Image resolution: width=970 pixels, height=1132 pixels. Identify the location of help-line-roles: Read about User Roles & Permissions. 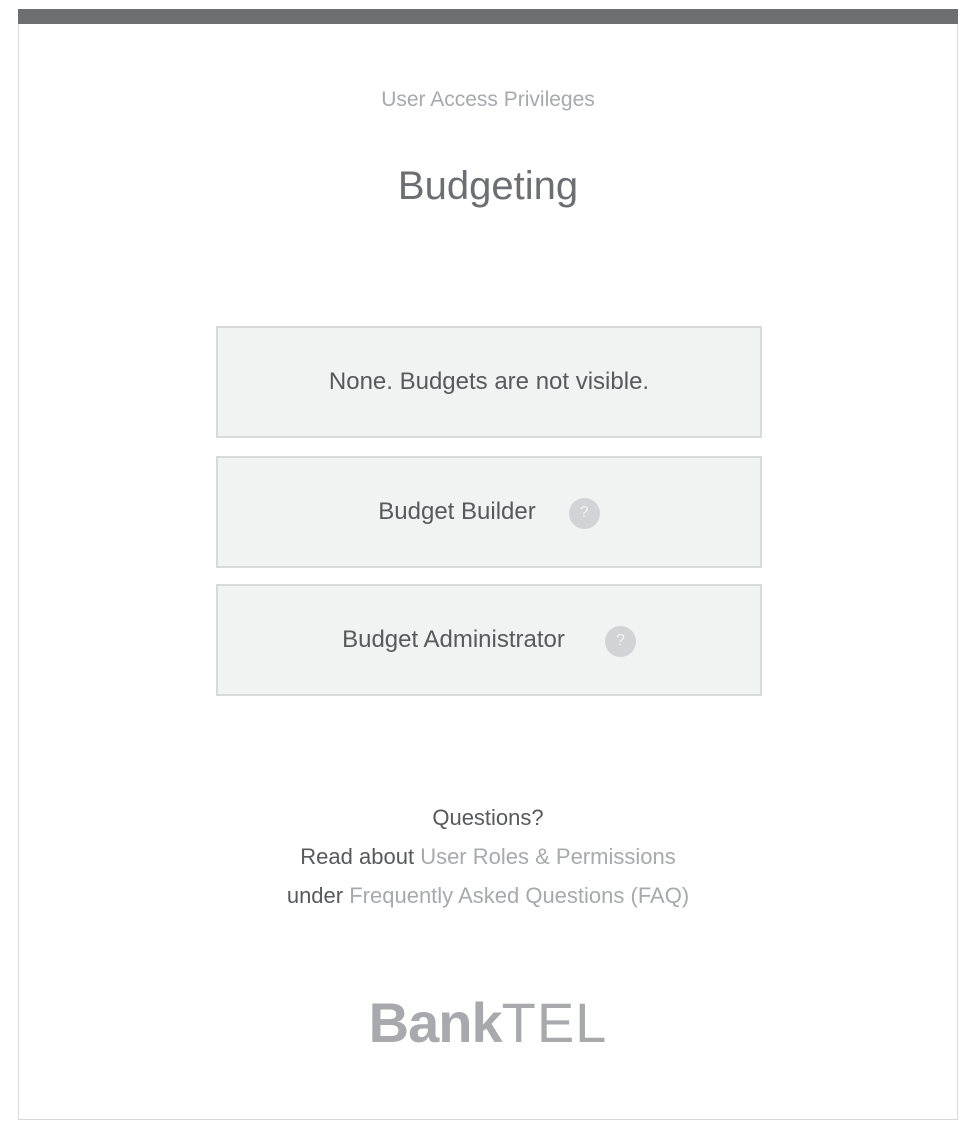
(488, 856).